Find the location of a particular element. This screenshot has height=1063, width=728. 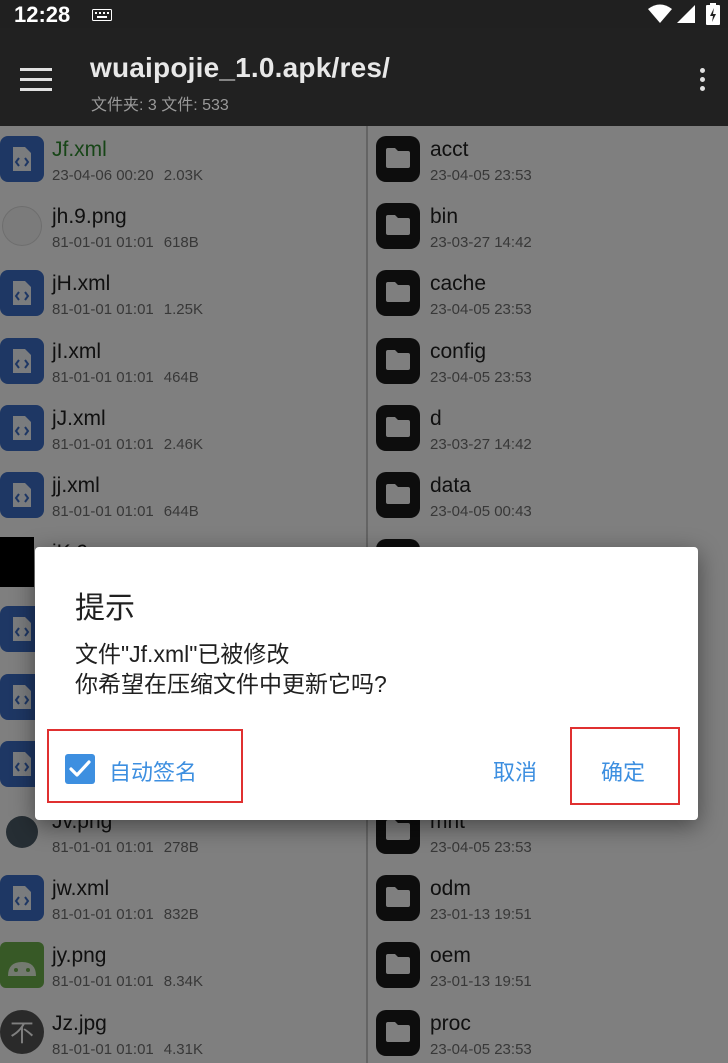

cancel-button: 取消 is located at coordinates (515, 771).